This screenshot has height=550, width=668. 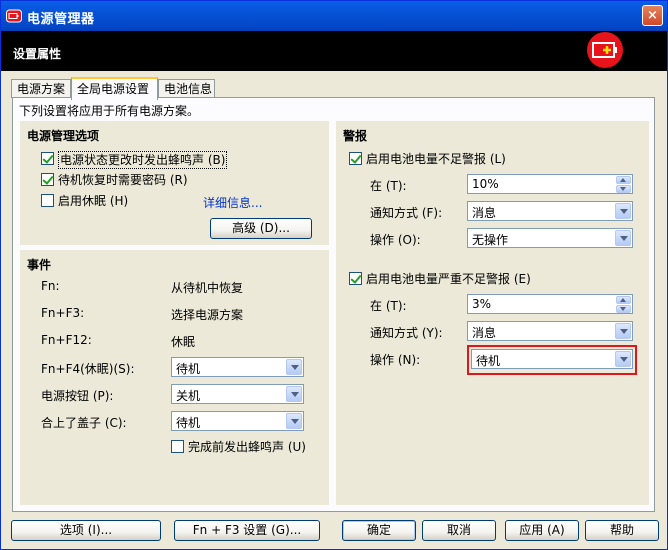 What do you see at coordinates (77, 396) in the screenshot?
I see `power-button-label: 电源按钮 (P):` at bounding box center [77, 396].